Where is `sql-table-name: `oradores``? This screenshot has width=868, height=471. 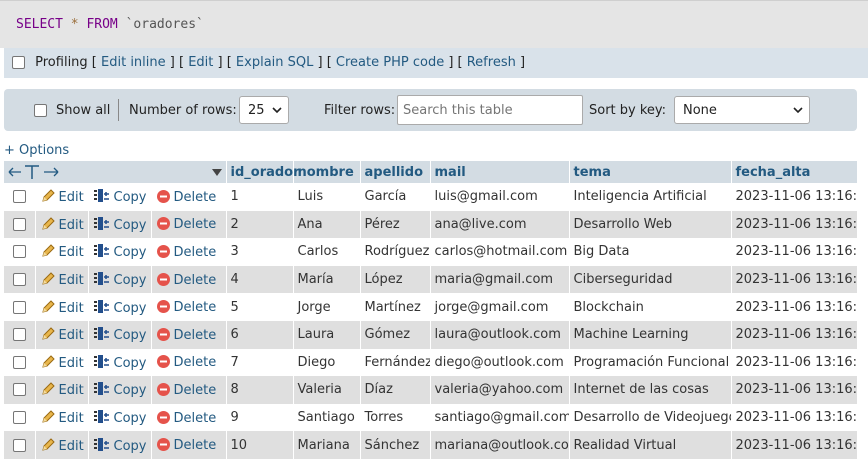 sql-table-name: `oradores` is located at coordinates (164, 24).